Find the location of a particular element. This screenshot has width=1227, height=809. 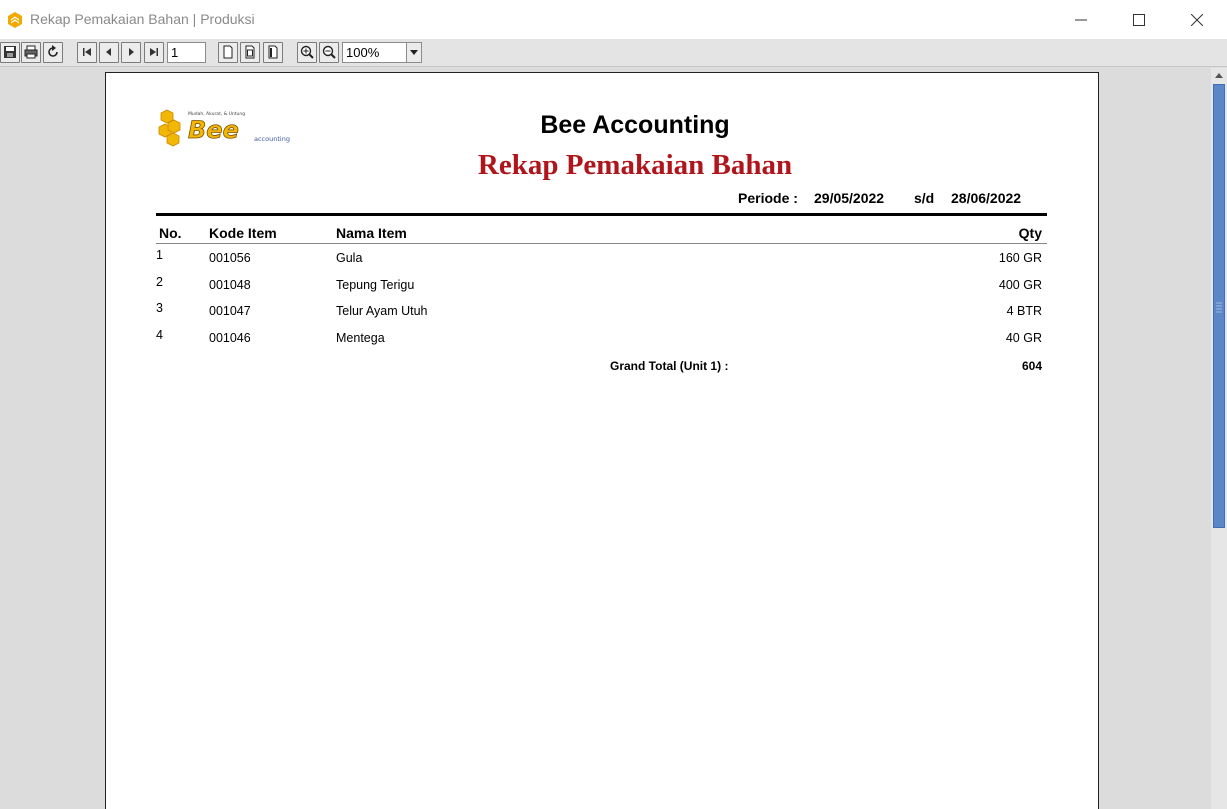

chevron-down-icon is located at coordinates (414, 52).